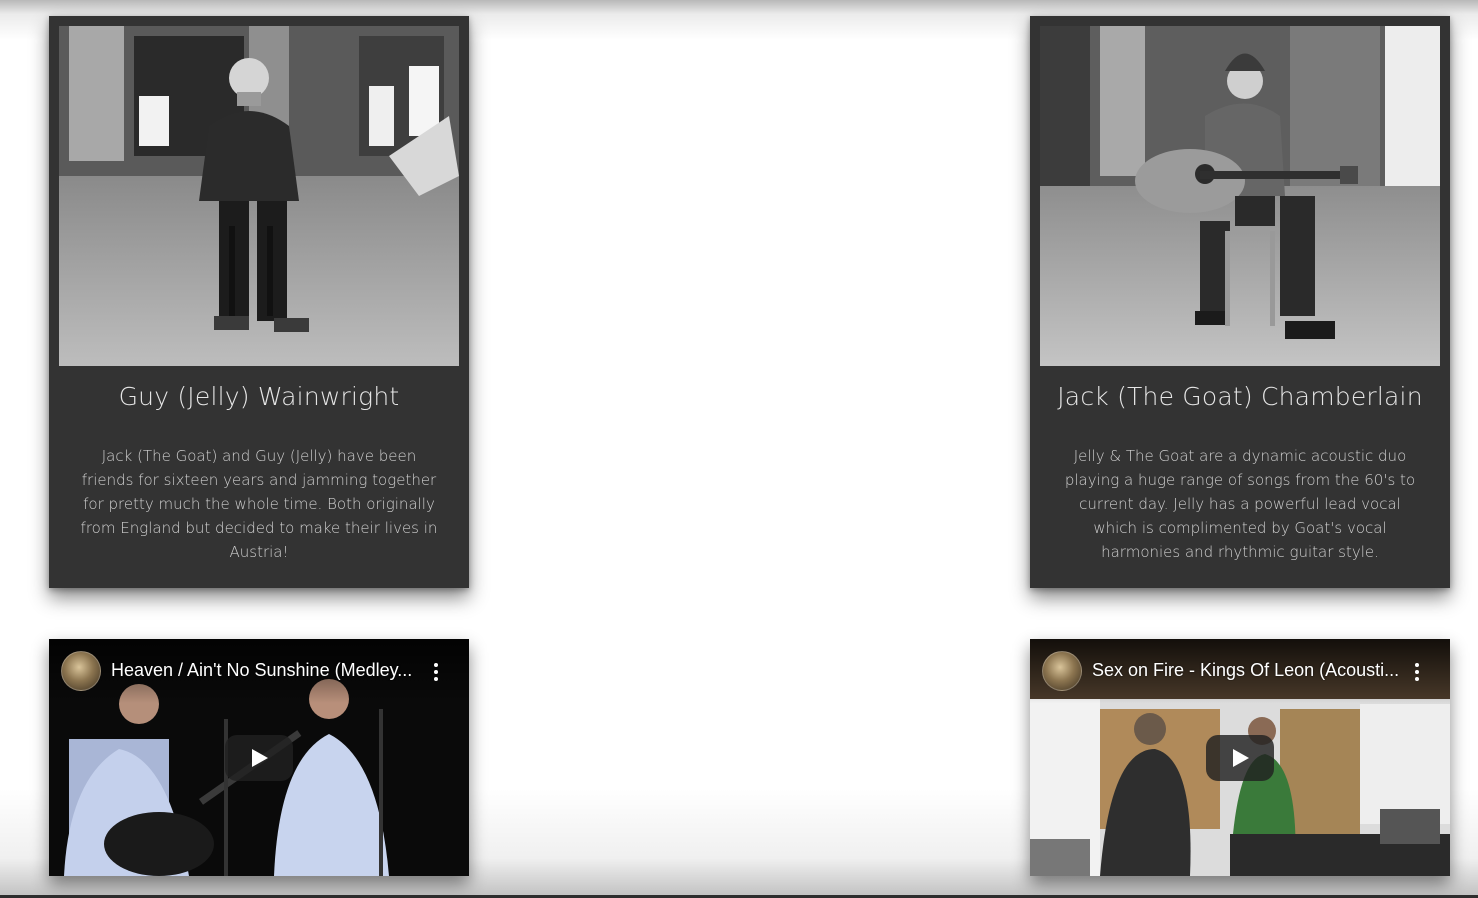  What do you see at coordinates (259, 396) in the screenshot?
I see `card-title: Guy (Jelly) Wainwright` at bounding box center [259, 396].